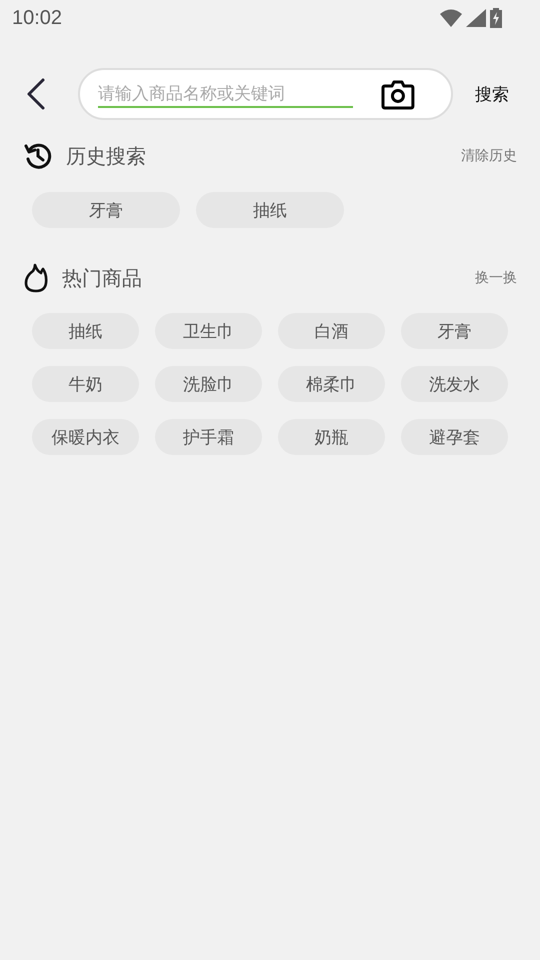 The image size is (540, 960). What do you see at coordinates (106, 156) in the screenshot?
I see `section-title: 历史搜索` at bounding box center [106, 156].